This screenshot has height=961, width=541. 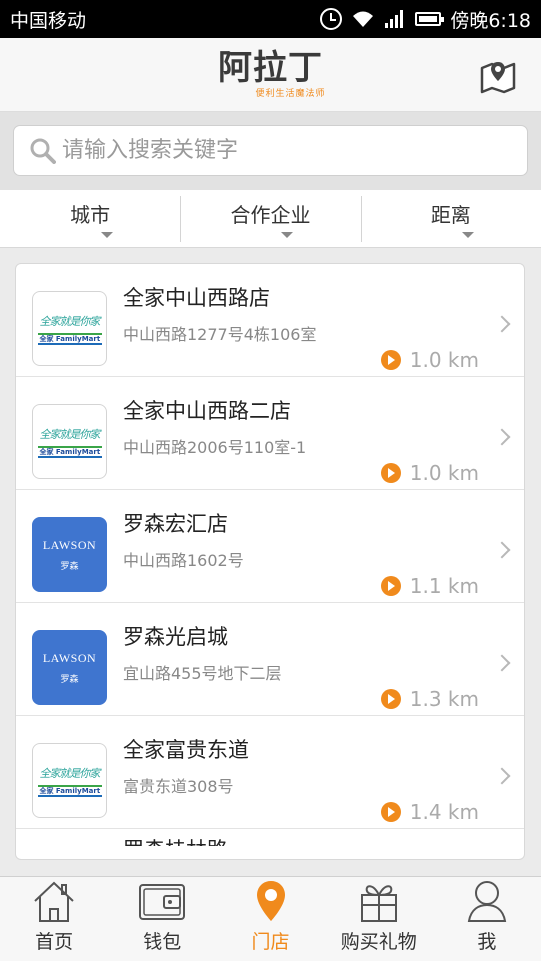 What do you see at coordinates (215, 447) in the screenshot?
I see `store-address: 中山西路2006号110室-1` at bounding box center [215, 447].